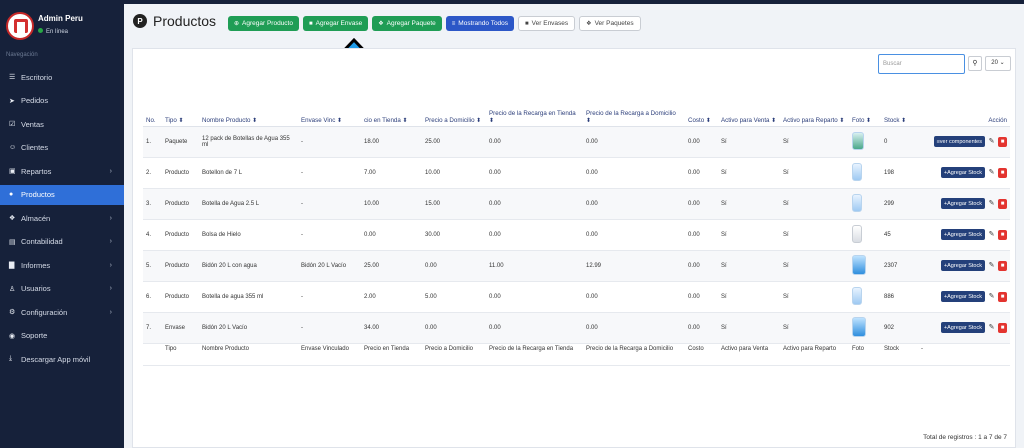 The image size is (1024, 448). What do you see at coordinates (180, 142) in the screenshot?
I see `cell-tipo: Paquete` at bounding box center [180, 142].